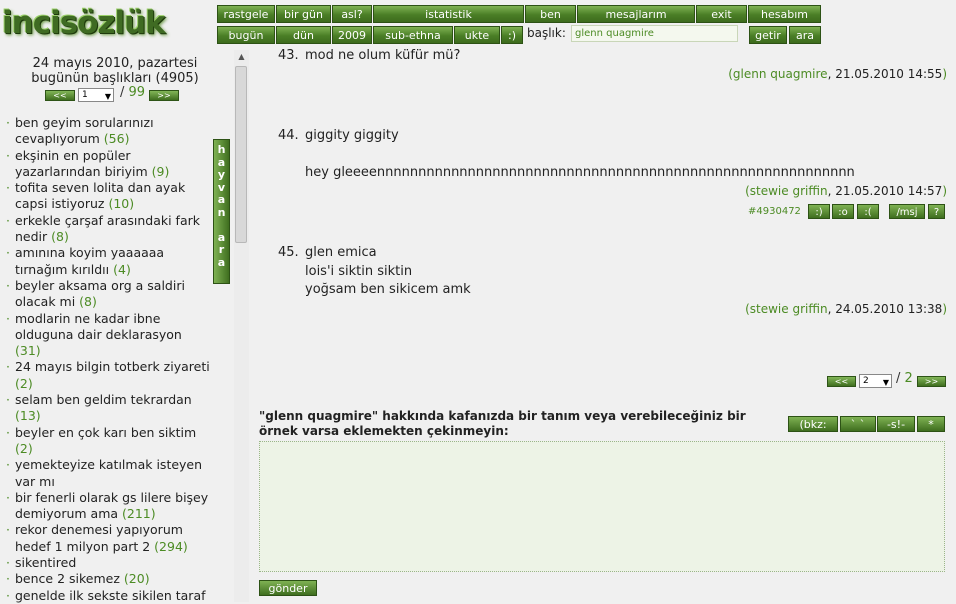  I want to click on sidebar-prev-page-button: <<, so click(60, 95).